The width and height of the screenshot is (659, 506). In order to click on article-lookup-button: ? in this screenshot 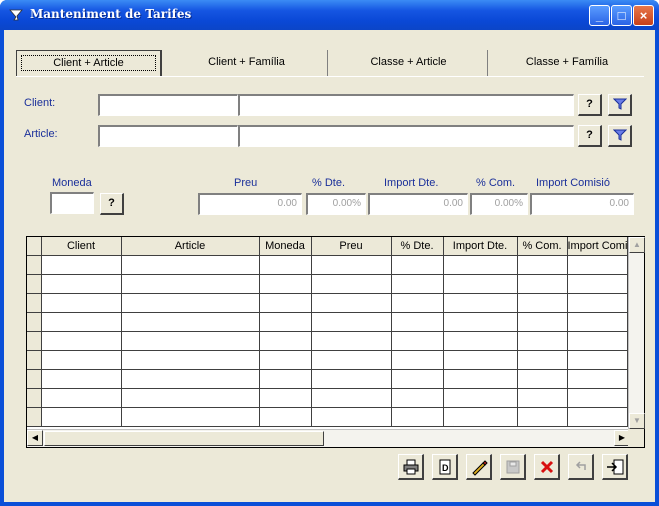, I will do `click(590, 136)`.